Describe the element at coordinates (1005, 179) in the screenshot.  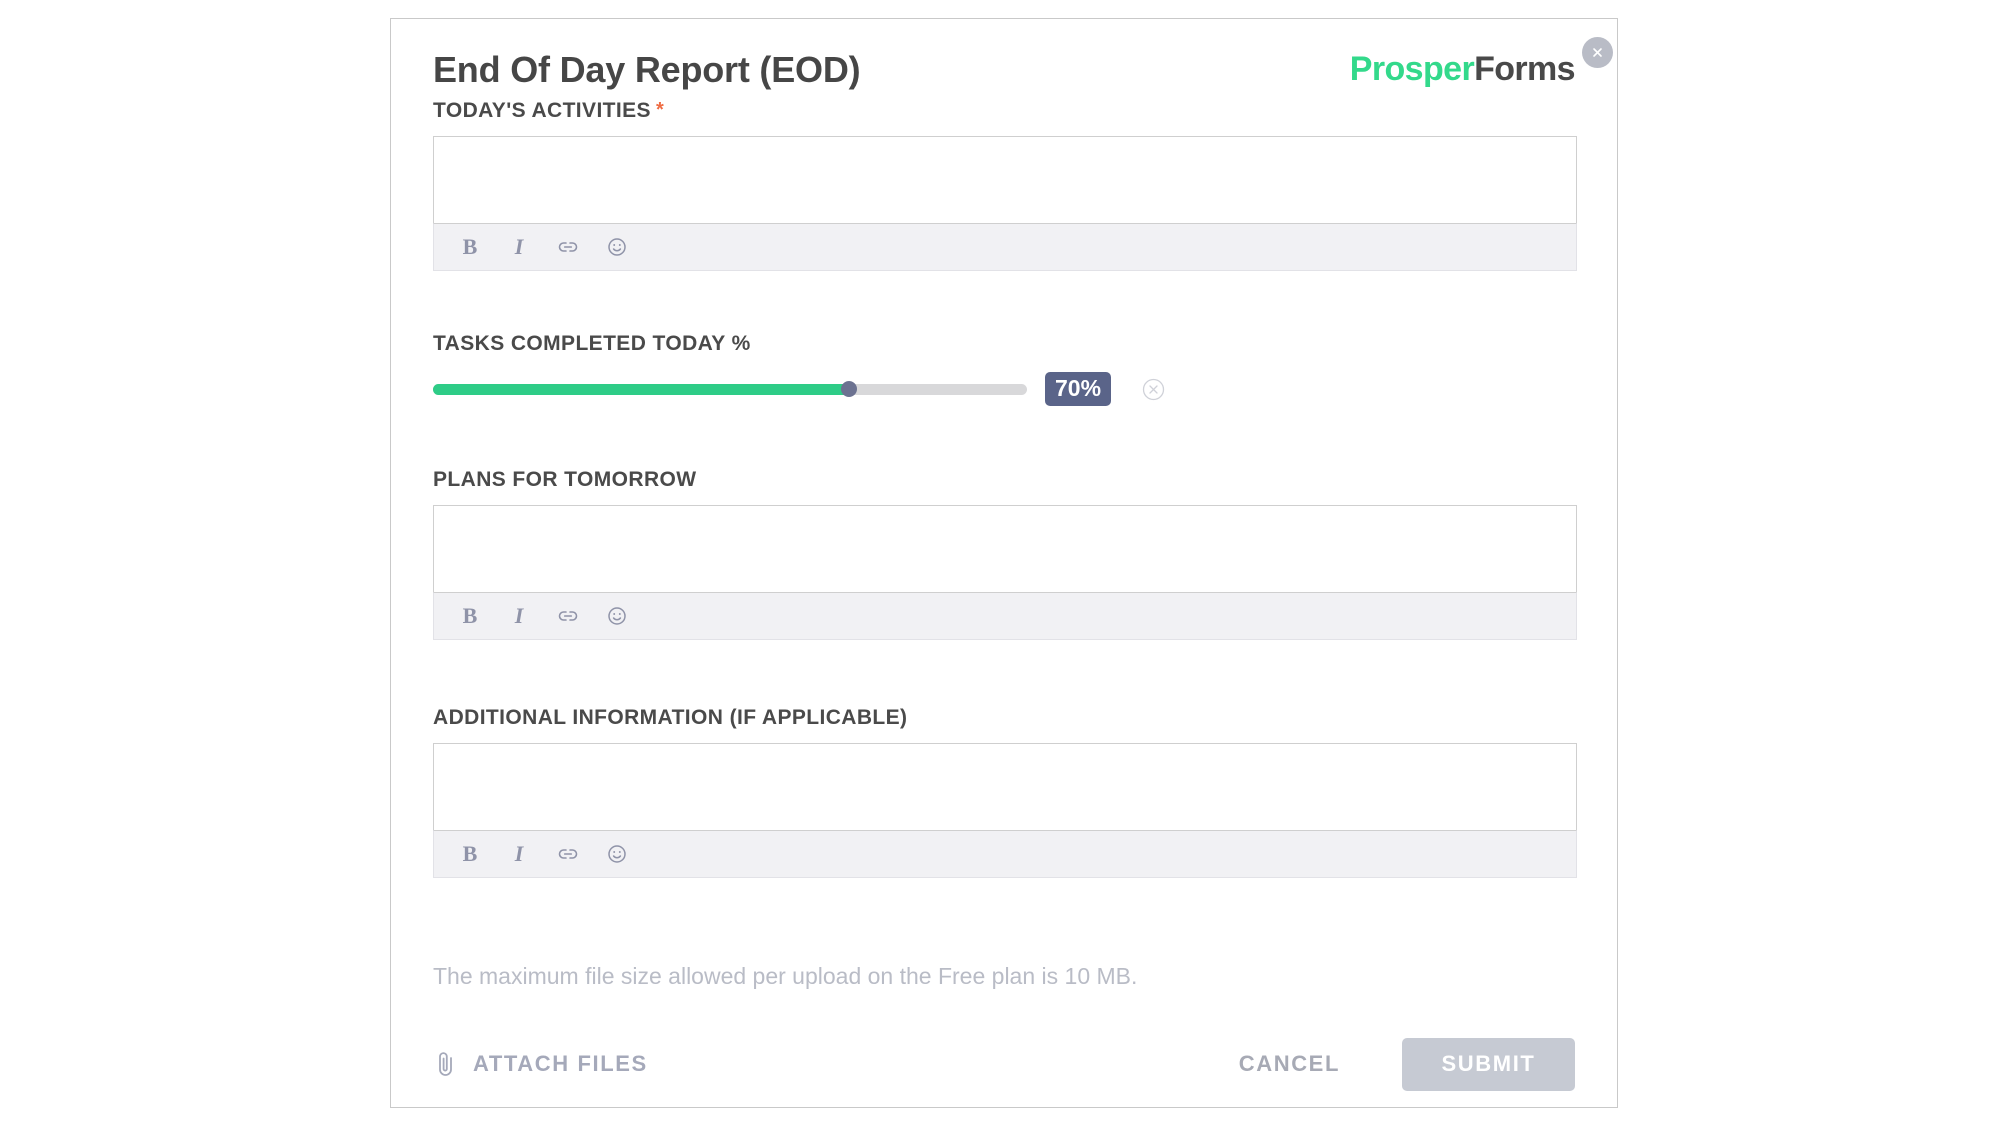
I see `todays-activities-input` at that location.